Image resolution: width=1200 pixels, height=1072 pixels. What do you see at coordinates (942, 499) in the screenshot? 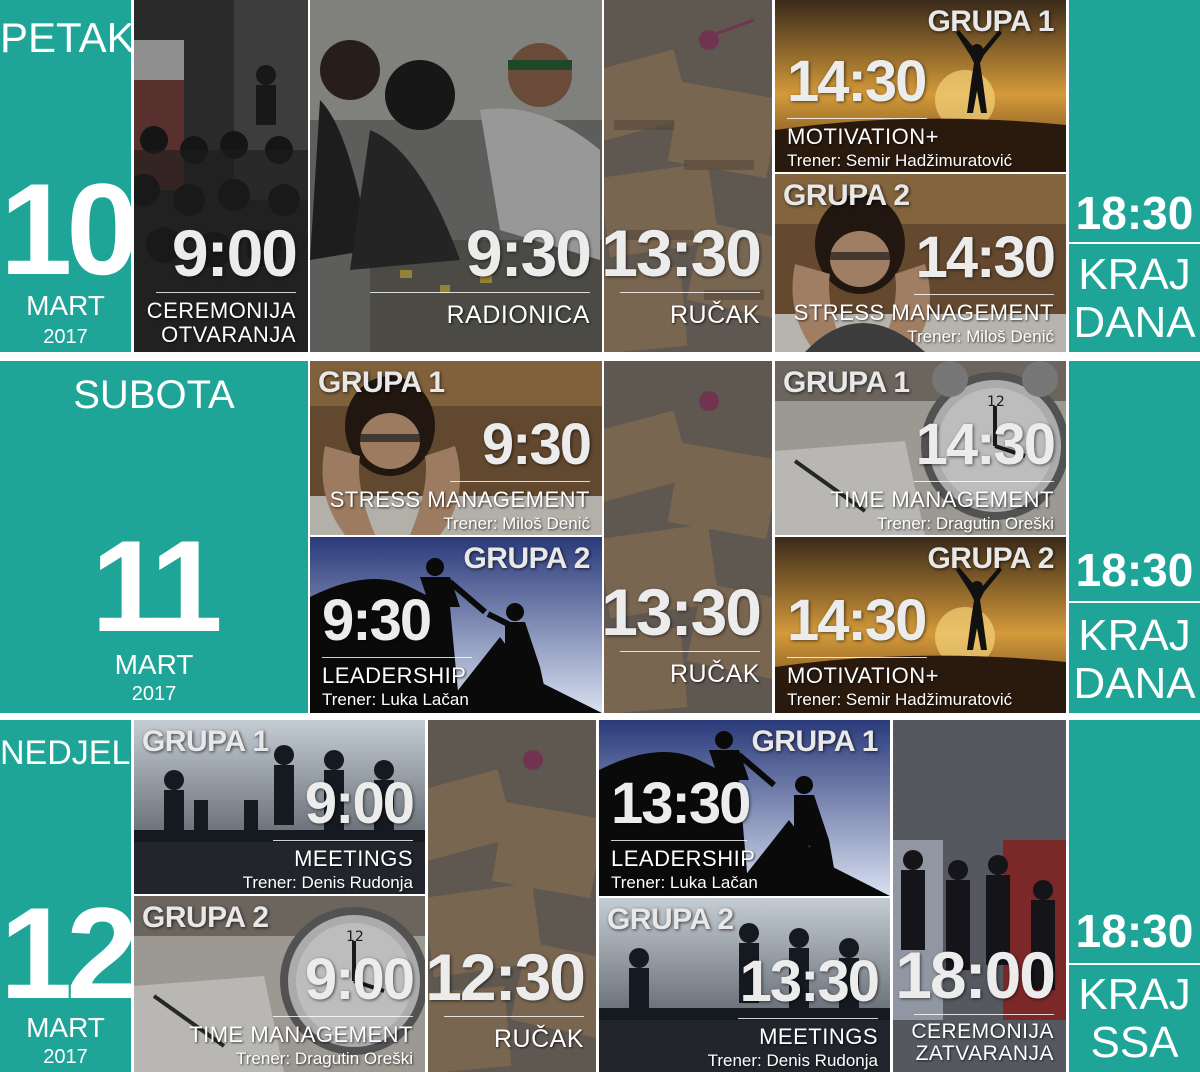
I see `session-title: TIME MANAGEMENT` at bounding box center [942, 499].